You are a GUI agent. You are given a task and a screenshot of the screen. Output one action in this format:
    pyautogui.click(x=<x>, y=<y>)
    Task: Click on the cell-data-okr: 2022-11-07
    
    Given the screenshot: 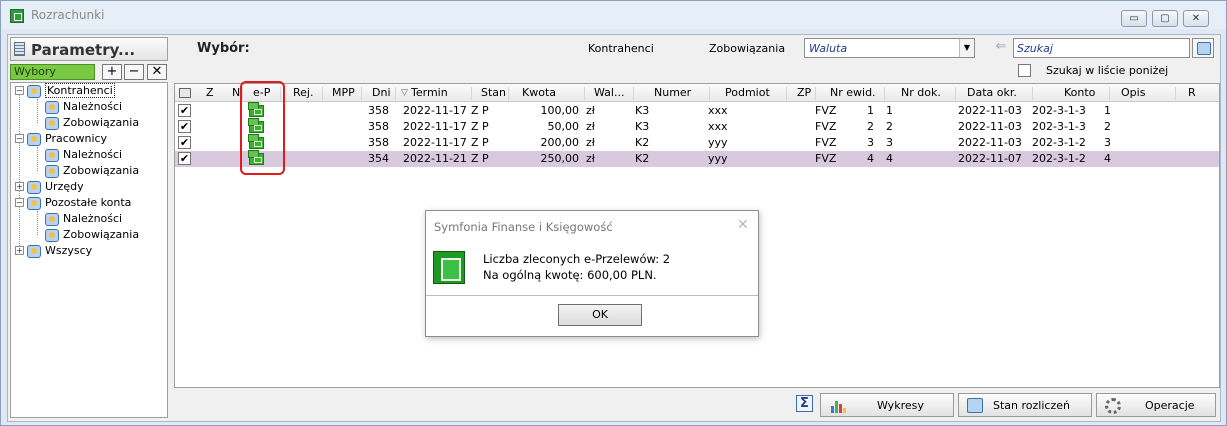 What is the action you would take?
    pyautogui.click(x=990, y=158)
    